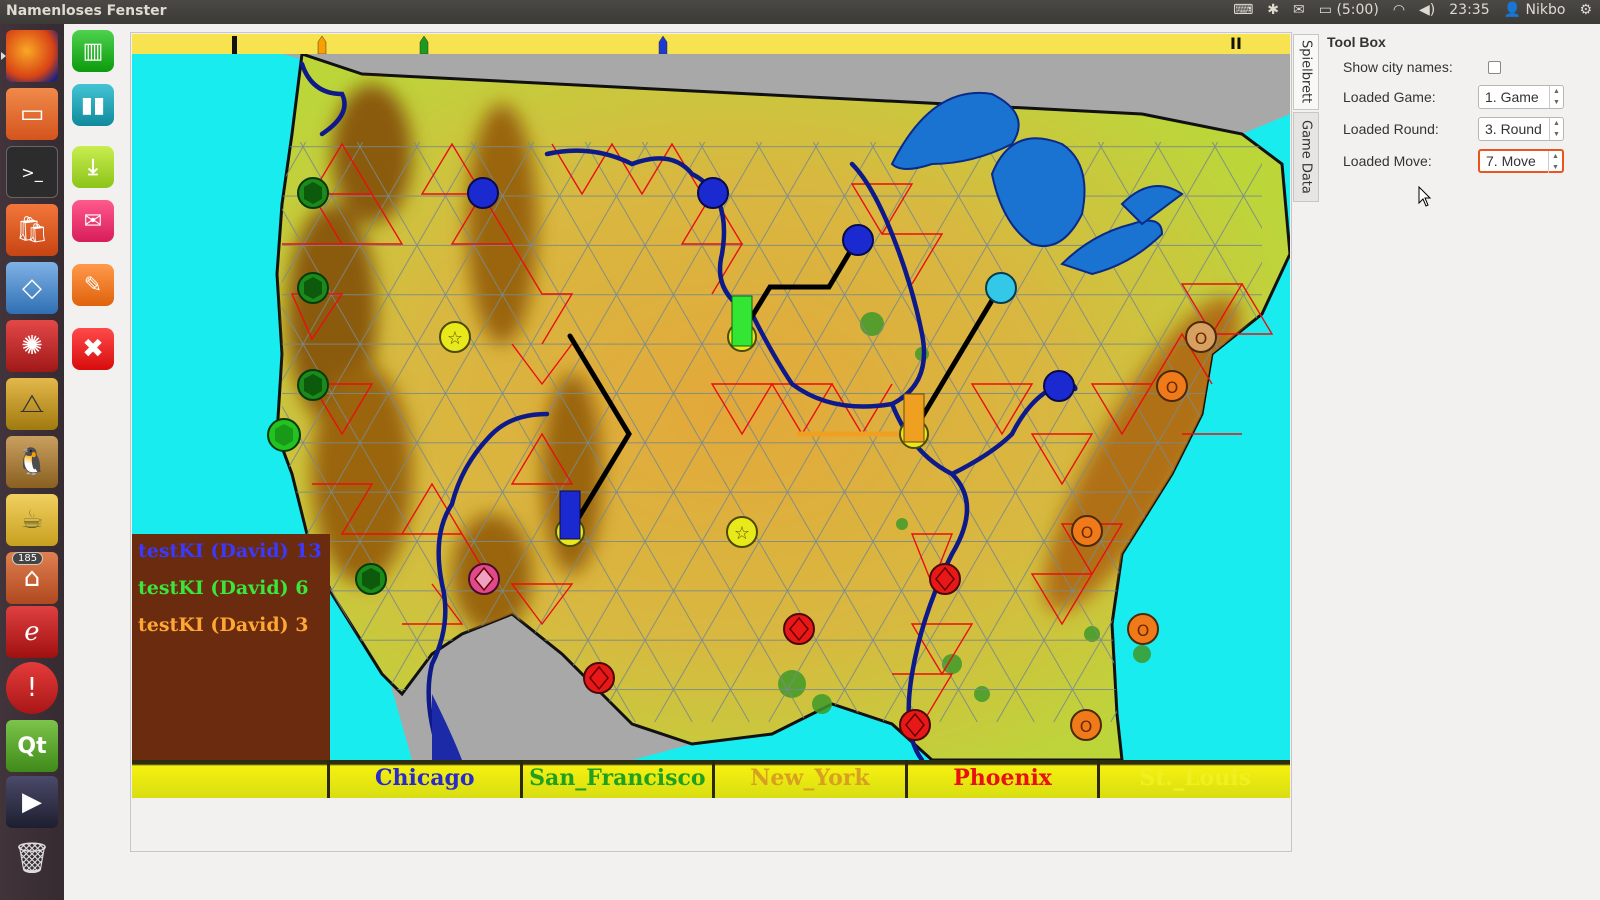 This screenshot has width=1600, height=900. I want to click on teapot-launcher-icon: ☕, so click(32, 520).